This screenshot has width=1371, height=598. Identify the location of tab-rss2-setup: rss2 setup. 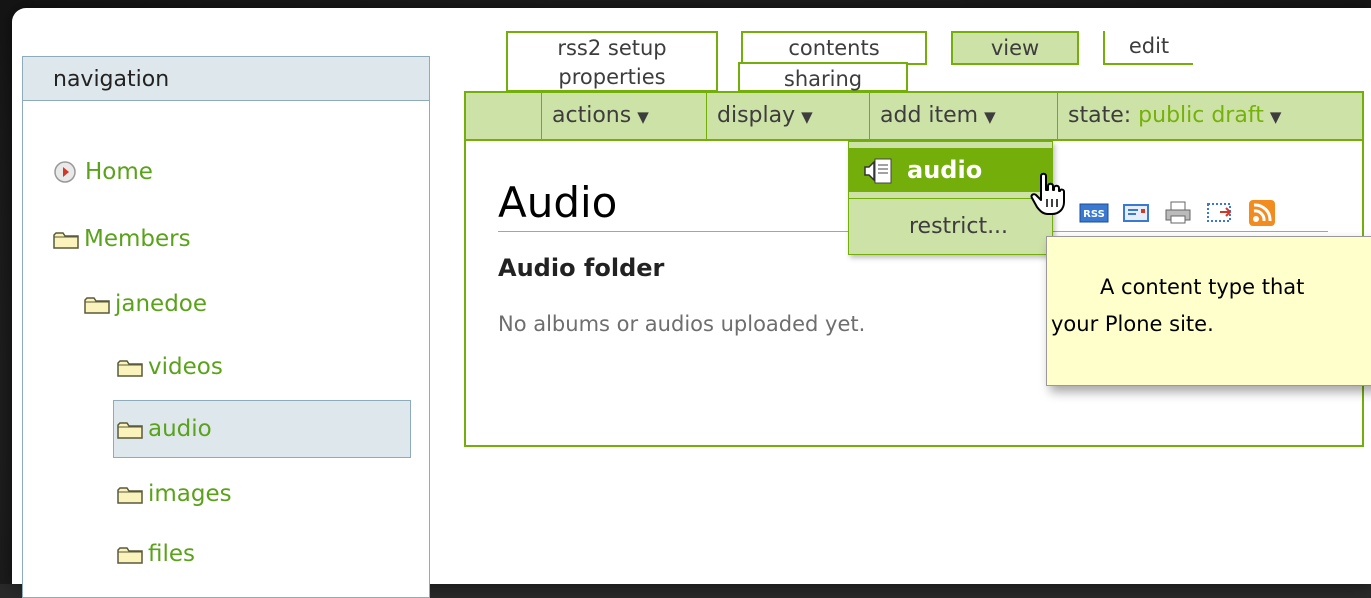
(612, 48).